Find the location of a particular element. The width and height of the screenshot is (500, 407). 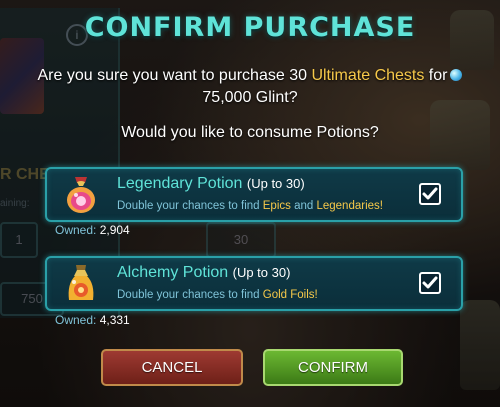

potion-name: Alchemy Potion (Up to 30) is located at coordinates (203, 273).